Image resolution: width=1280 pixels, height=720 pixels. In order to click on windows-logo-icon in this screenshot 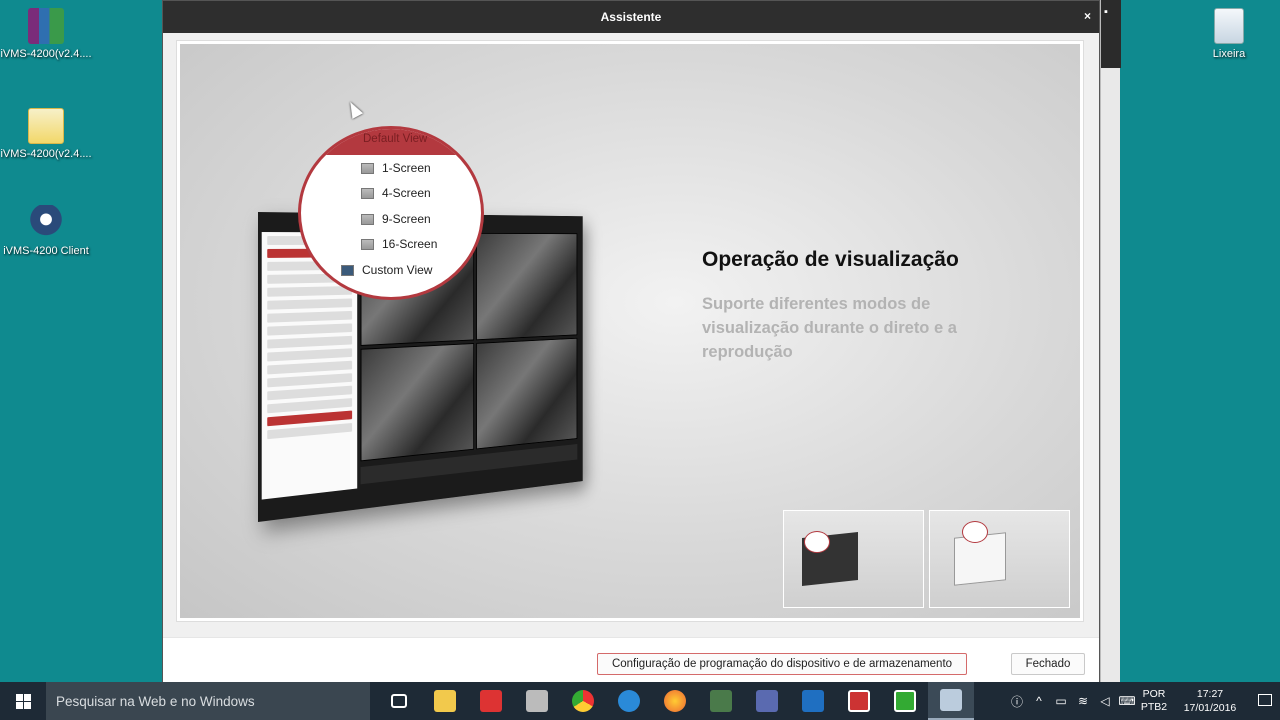, I will do `click(23, 701)`.